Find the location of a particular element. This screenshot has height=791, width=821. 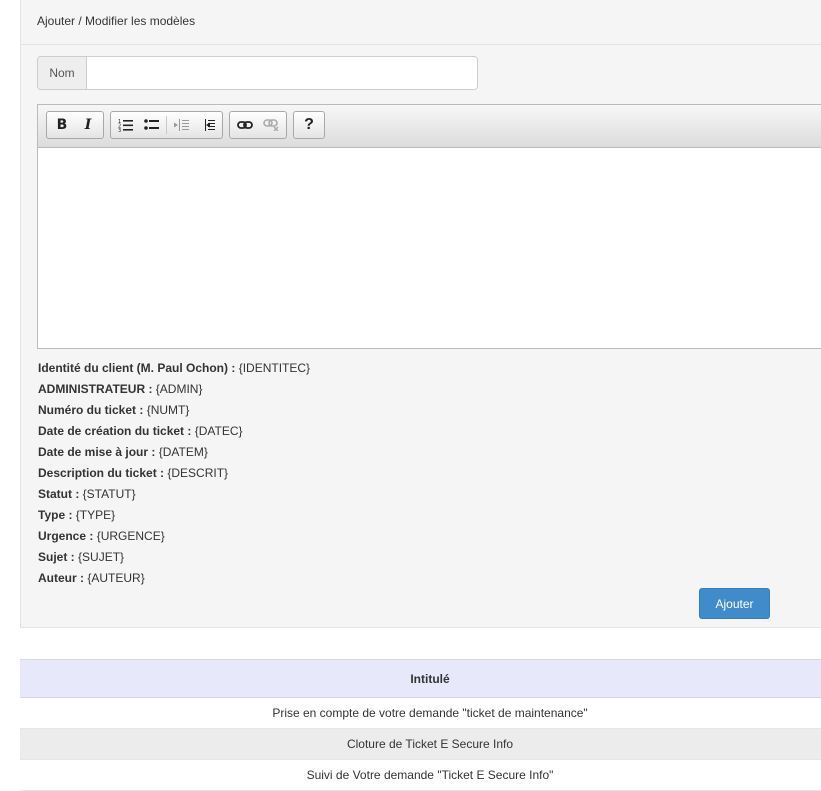

toolbar-separator is located at coordinates (166, 125).